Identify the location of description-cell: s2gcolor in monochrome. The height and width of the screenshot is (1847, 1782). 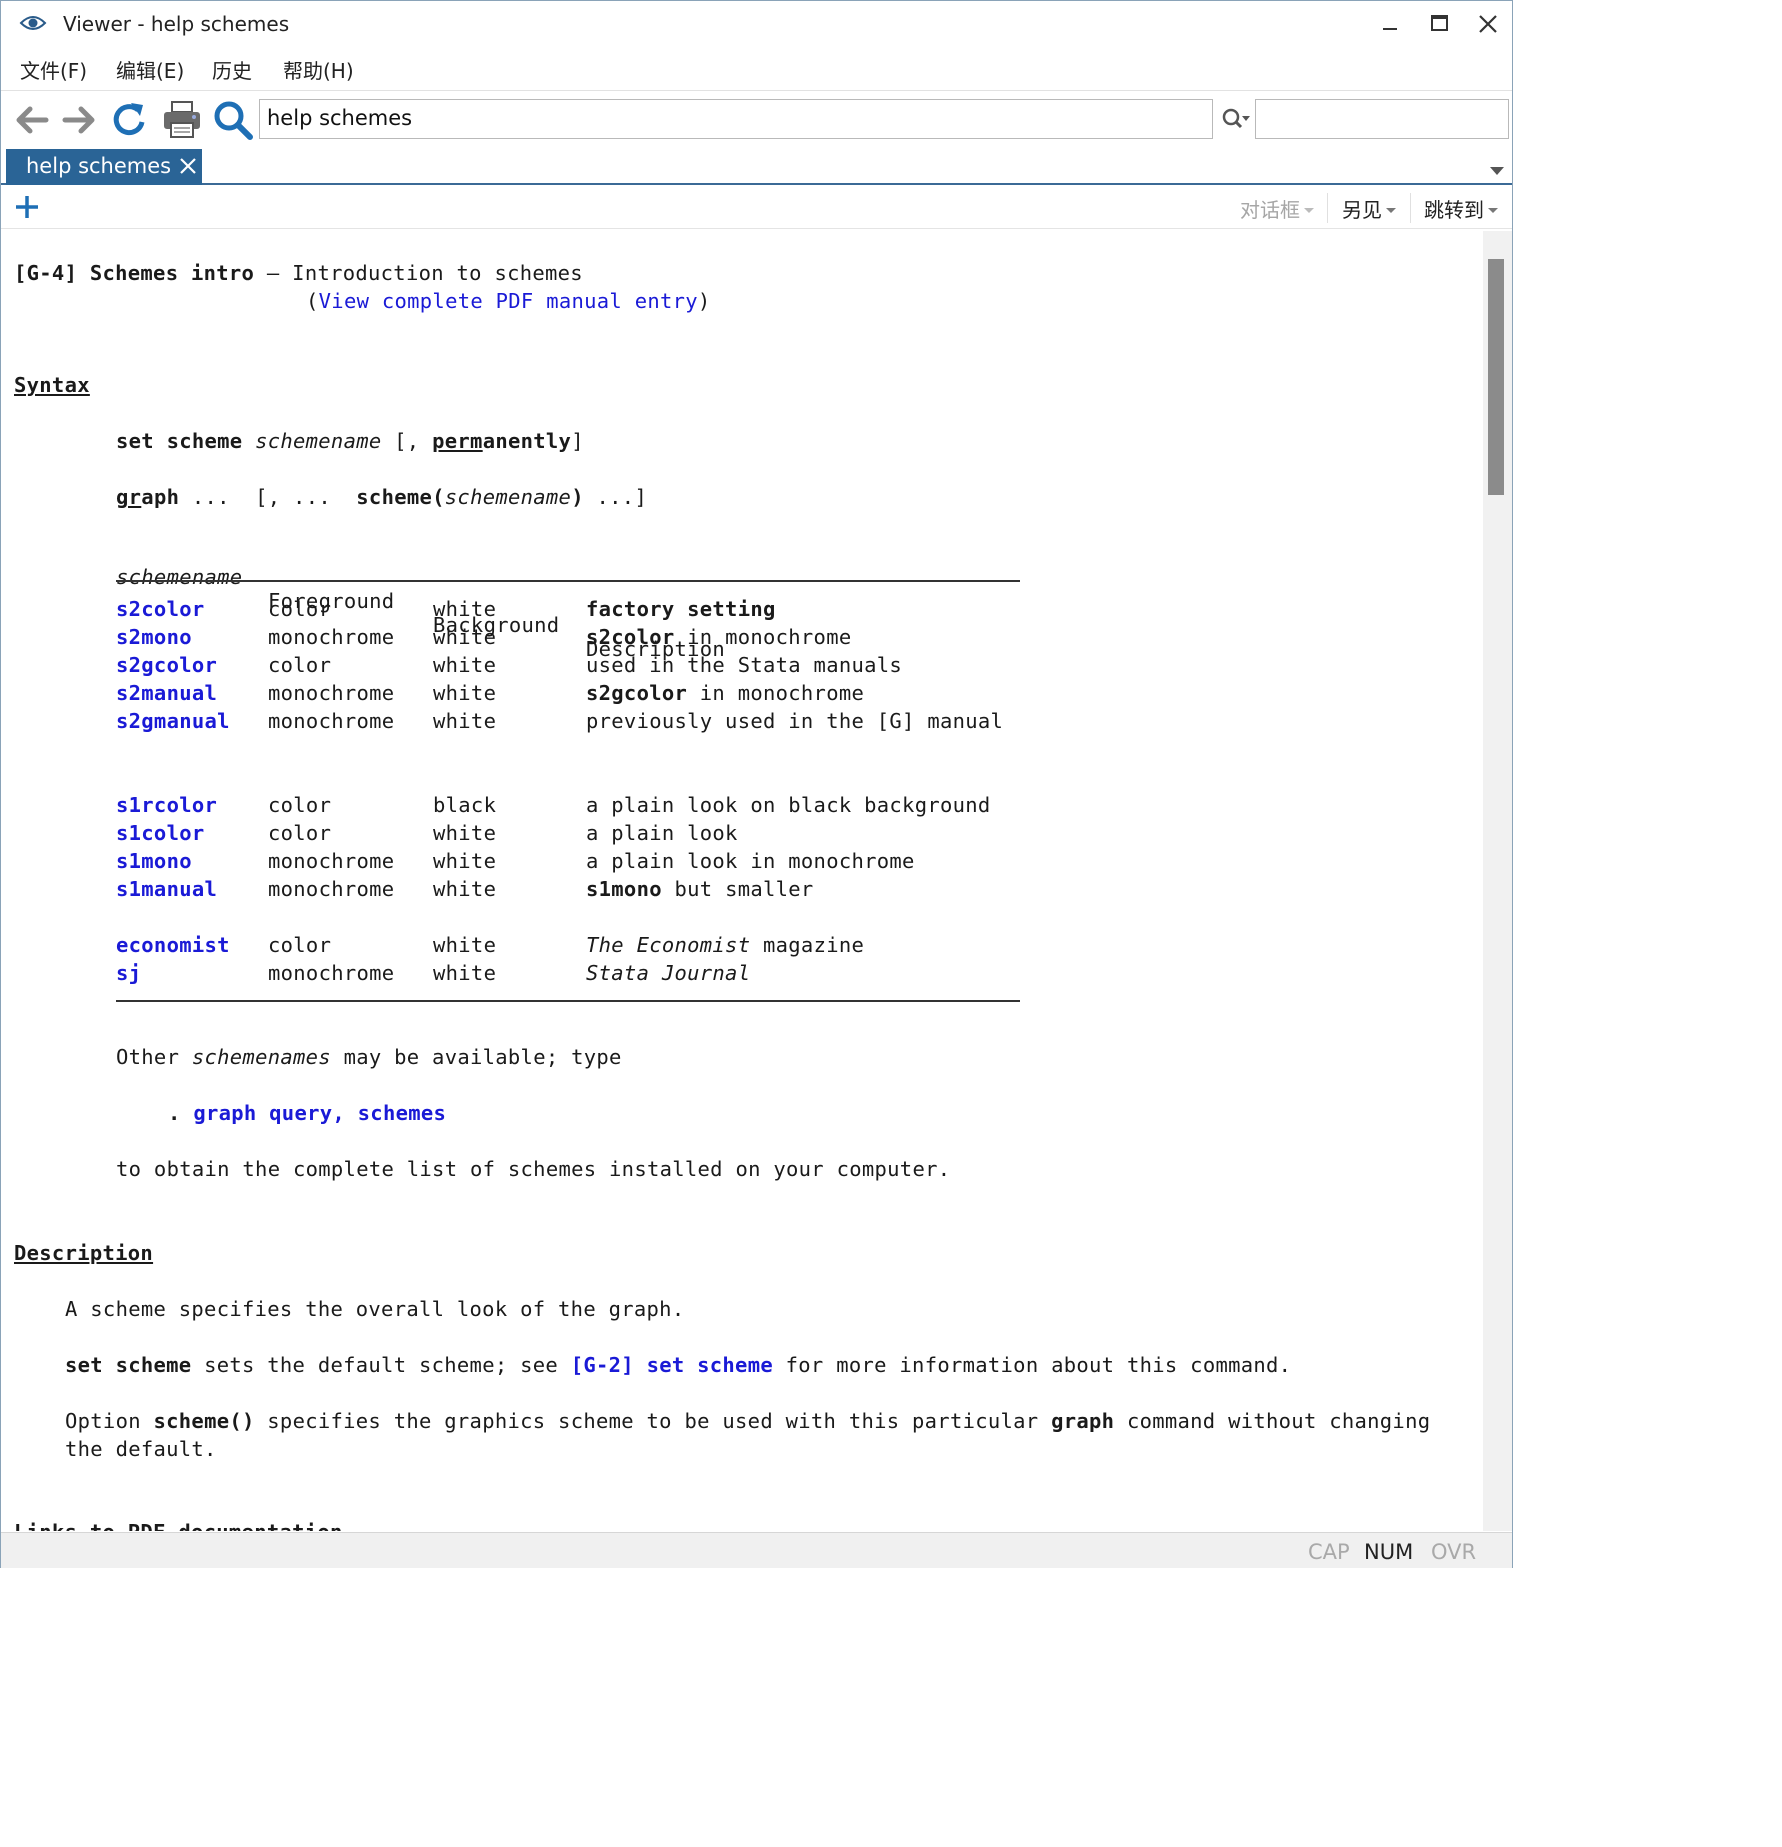
(725, 693).